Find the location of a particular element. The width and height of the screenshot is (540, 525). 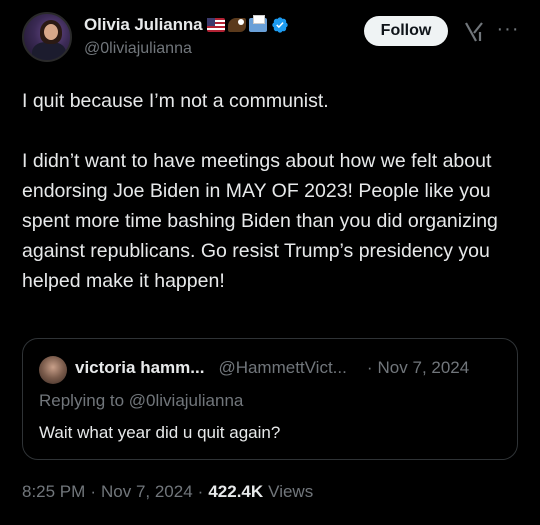

quoted-tweet-date: Nov 7, 2024 is located at coordinates (423, 367).